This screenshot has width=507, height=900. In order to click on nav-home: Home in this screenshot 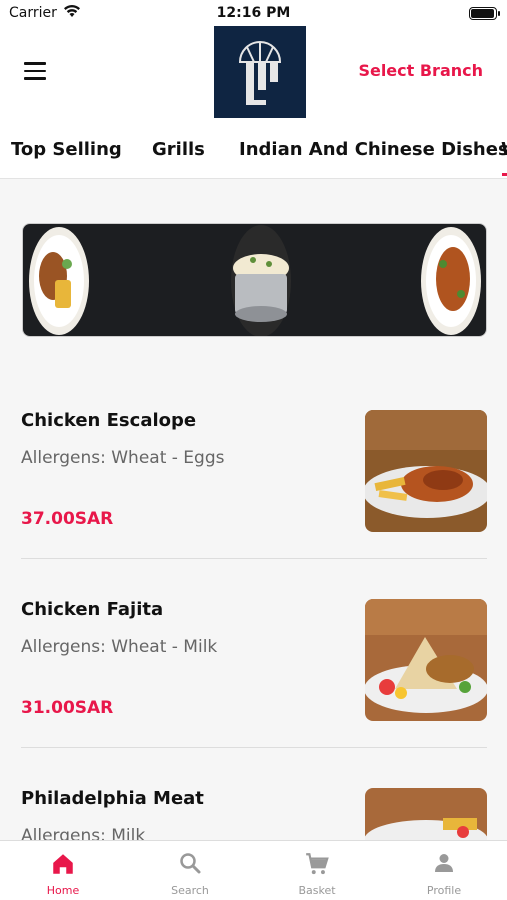, I will do `click(63, 870)`.